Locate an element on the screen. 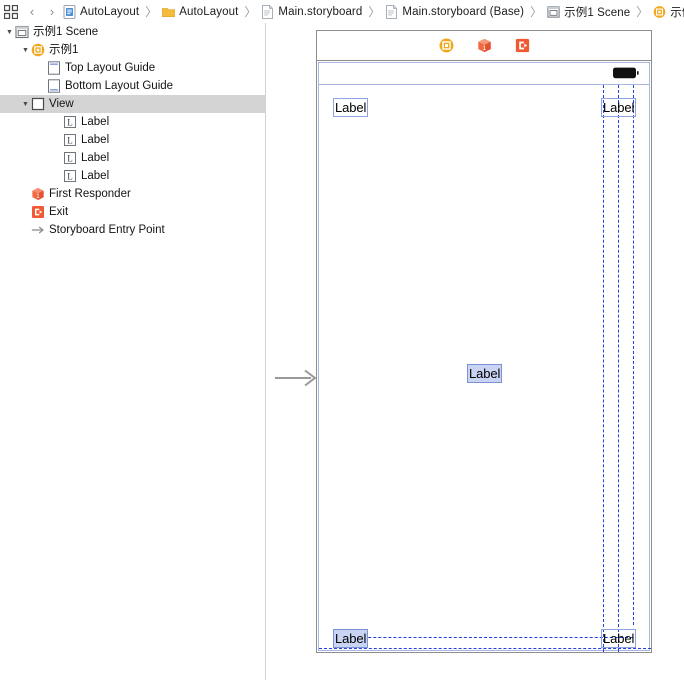  outline-row-exit: ▼ Exit is located at coordinates (132, 212).